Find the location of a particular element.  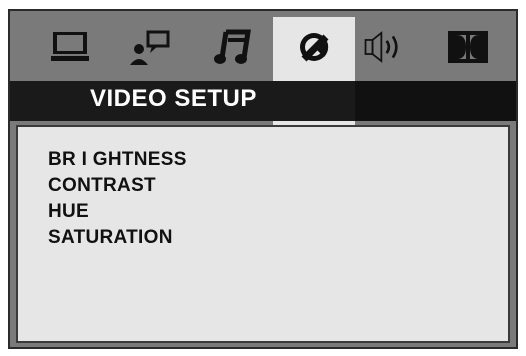

header-band is located at coordinates (263, 101).